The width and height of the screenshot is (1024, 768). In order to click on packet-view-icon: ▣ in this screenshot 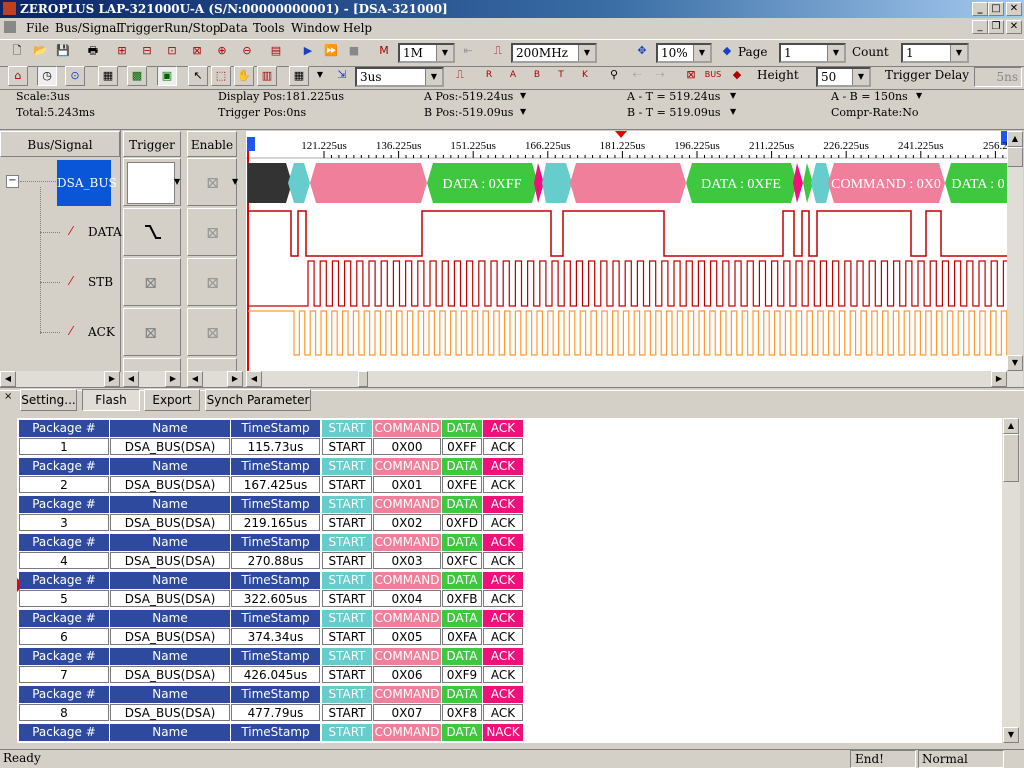, I will do `click(167, 76)`.